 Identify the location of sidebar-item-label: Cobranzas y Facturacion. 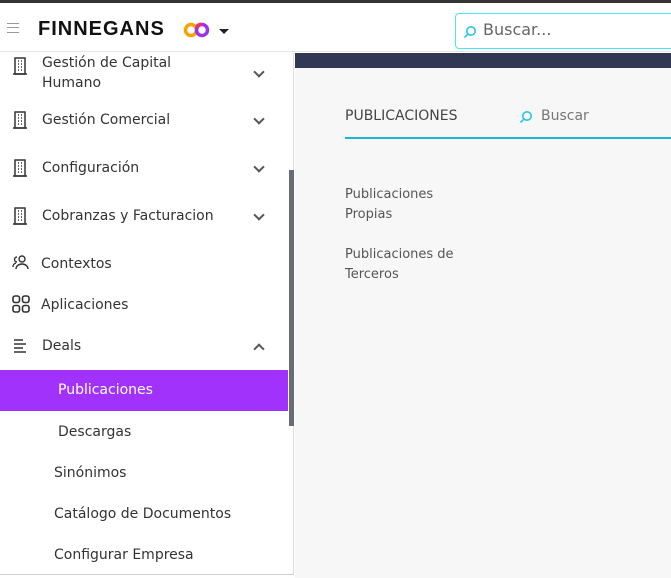
(128, 216).